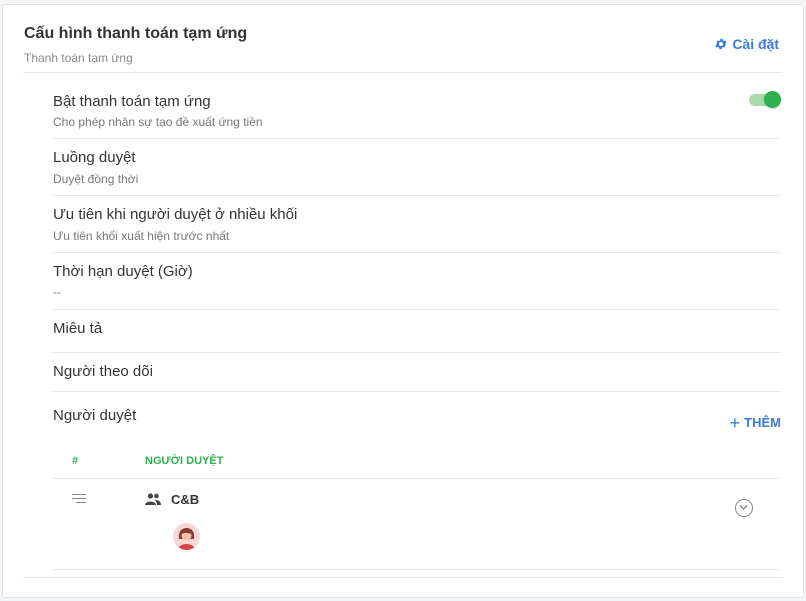 This screenshot has width=806, height=601. I want to click on priority-value: Ưu tiên khối xuất hiện trước nhất, so click(141, 236).